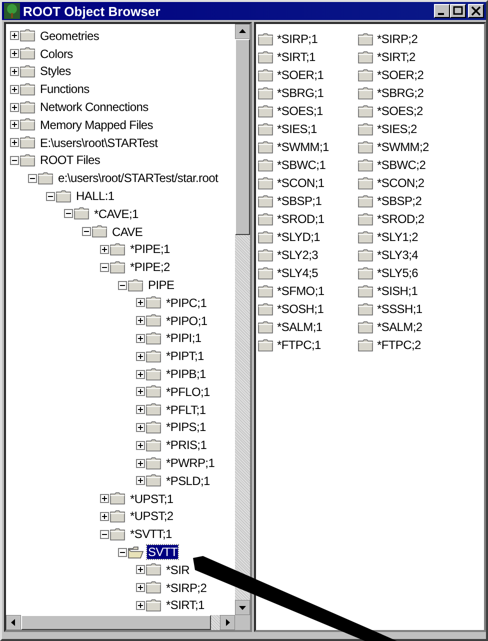 The image size is (488, 641). Describe the element at coordinates (400, 183) in the screenshot. I see `list-item: *SCON;2` at that location.